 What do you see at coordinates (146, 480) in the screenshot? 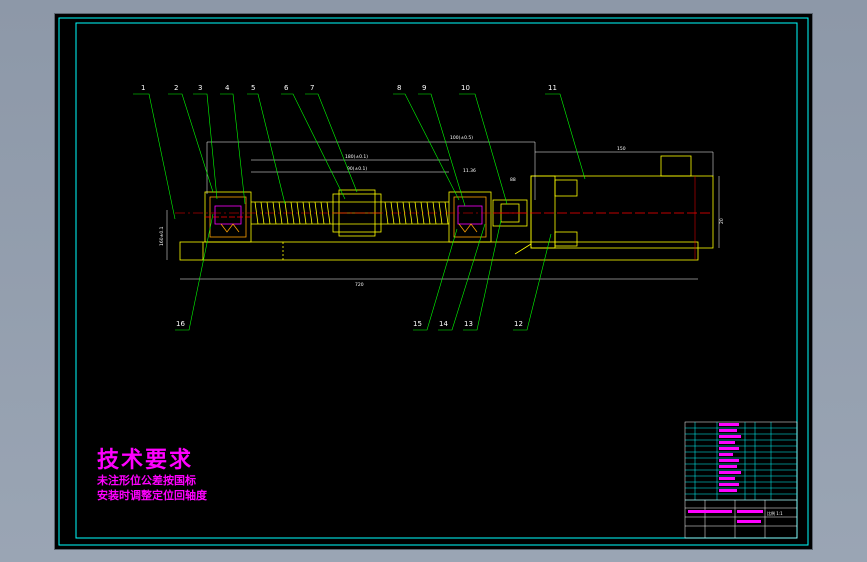
I see `technical-requirement-line: 未注形位公差按国标` at bounding box center [146, 480].